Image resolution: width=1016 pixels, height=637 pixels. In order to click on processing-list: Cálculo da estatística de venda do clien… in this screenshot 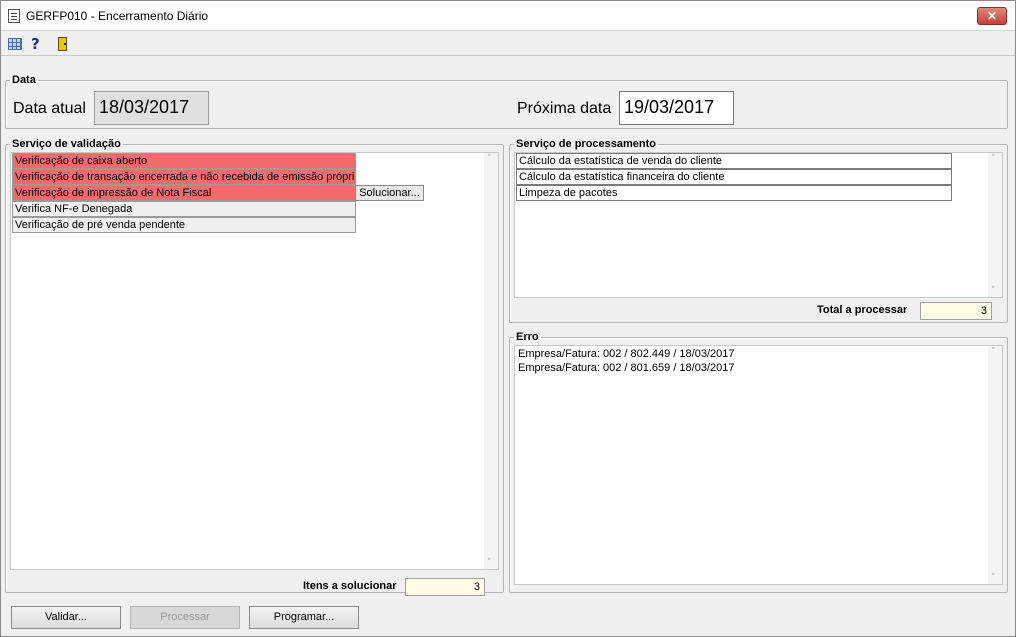, I will do `click(758, 225)`.